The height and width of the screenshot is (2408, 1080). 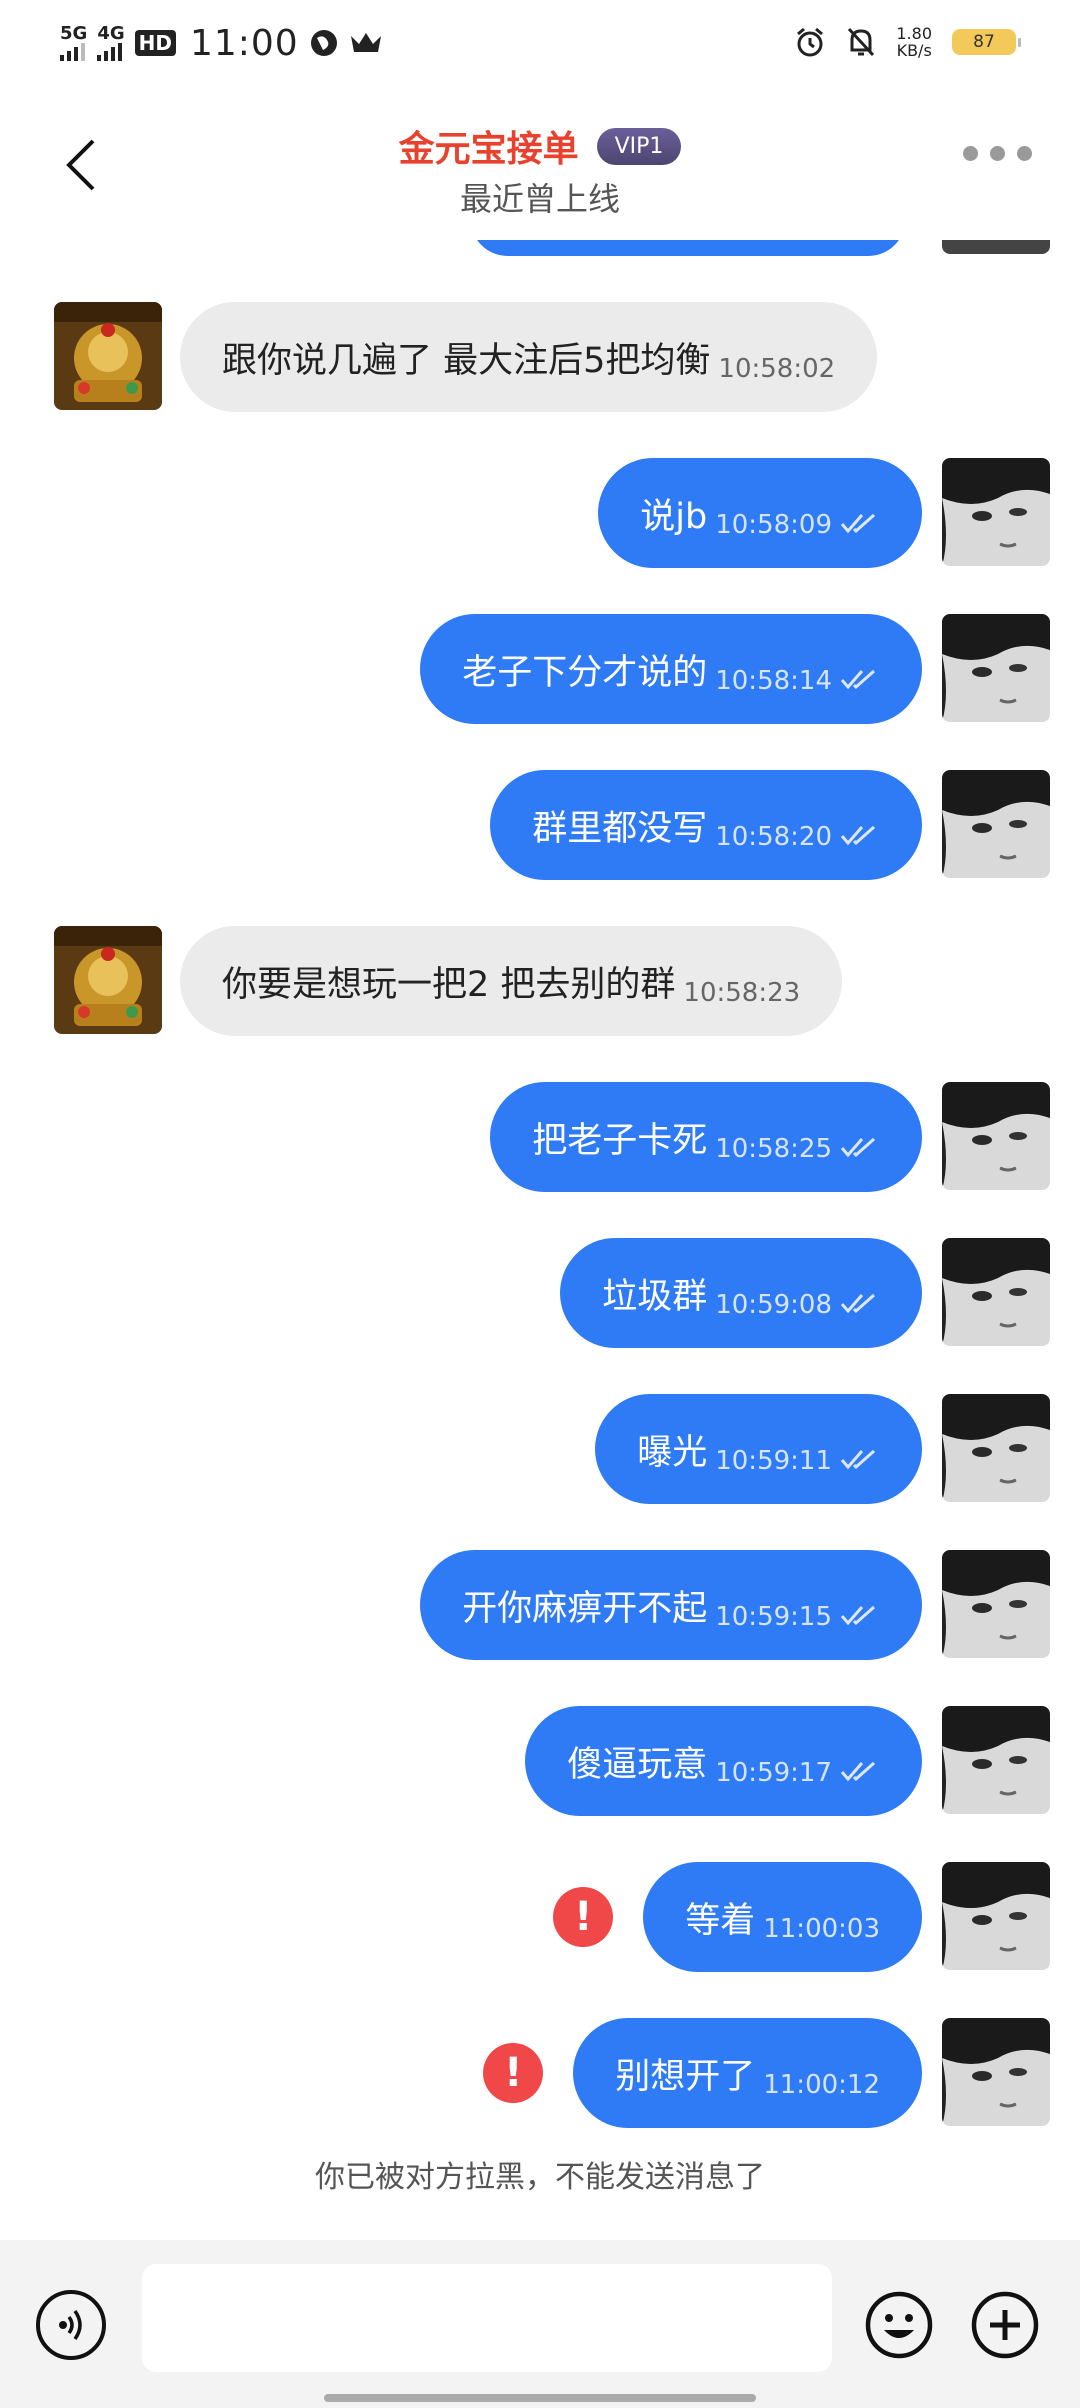 What do you see at coordinates (688, 248) in the screenshot?
I see `partial-message-bubble` at bounding box center [688, 248].